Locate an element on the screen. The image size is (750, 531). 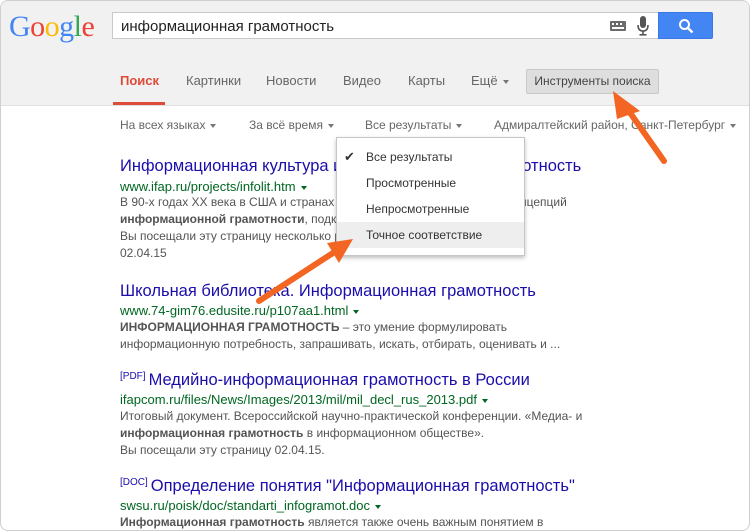
visited-note: Вы посещали эту страницу 02.04.15. is located at coordinates (222, 450).